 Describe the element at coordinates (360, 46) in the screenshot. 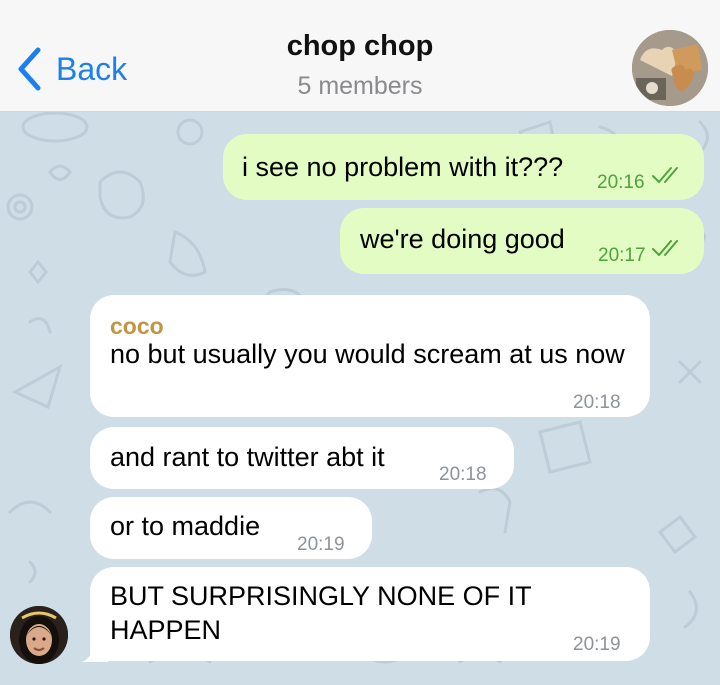

I see `chat-title: chop chop` at that location.